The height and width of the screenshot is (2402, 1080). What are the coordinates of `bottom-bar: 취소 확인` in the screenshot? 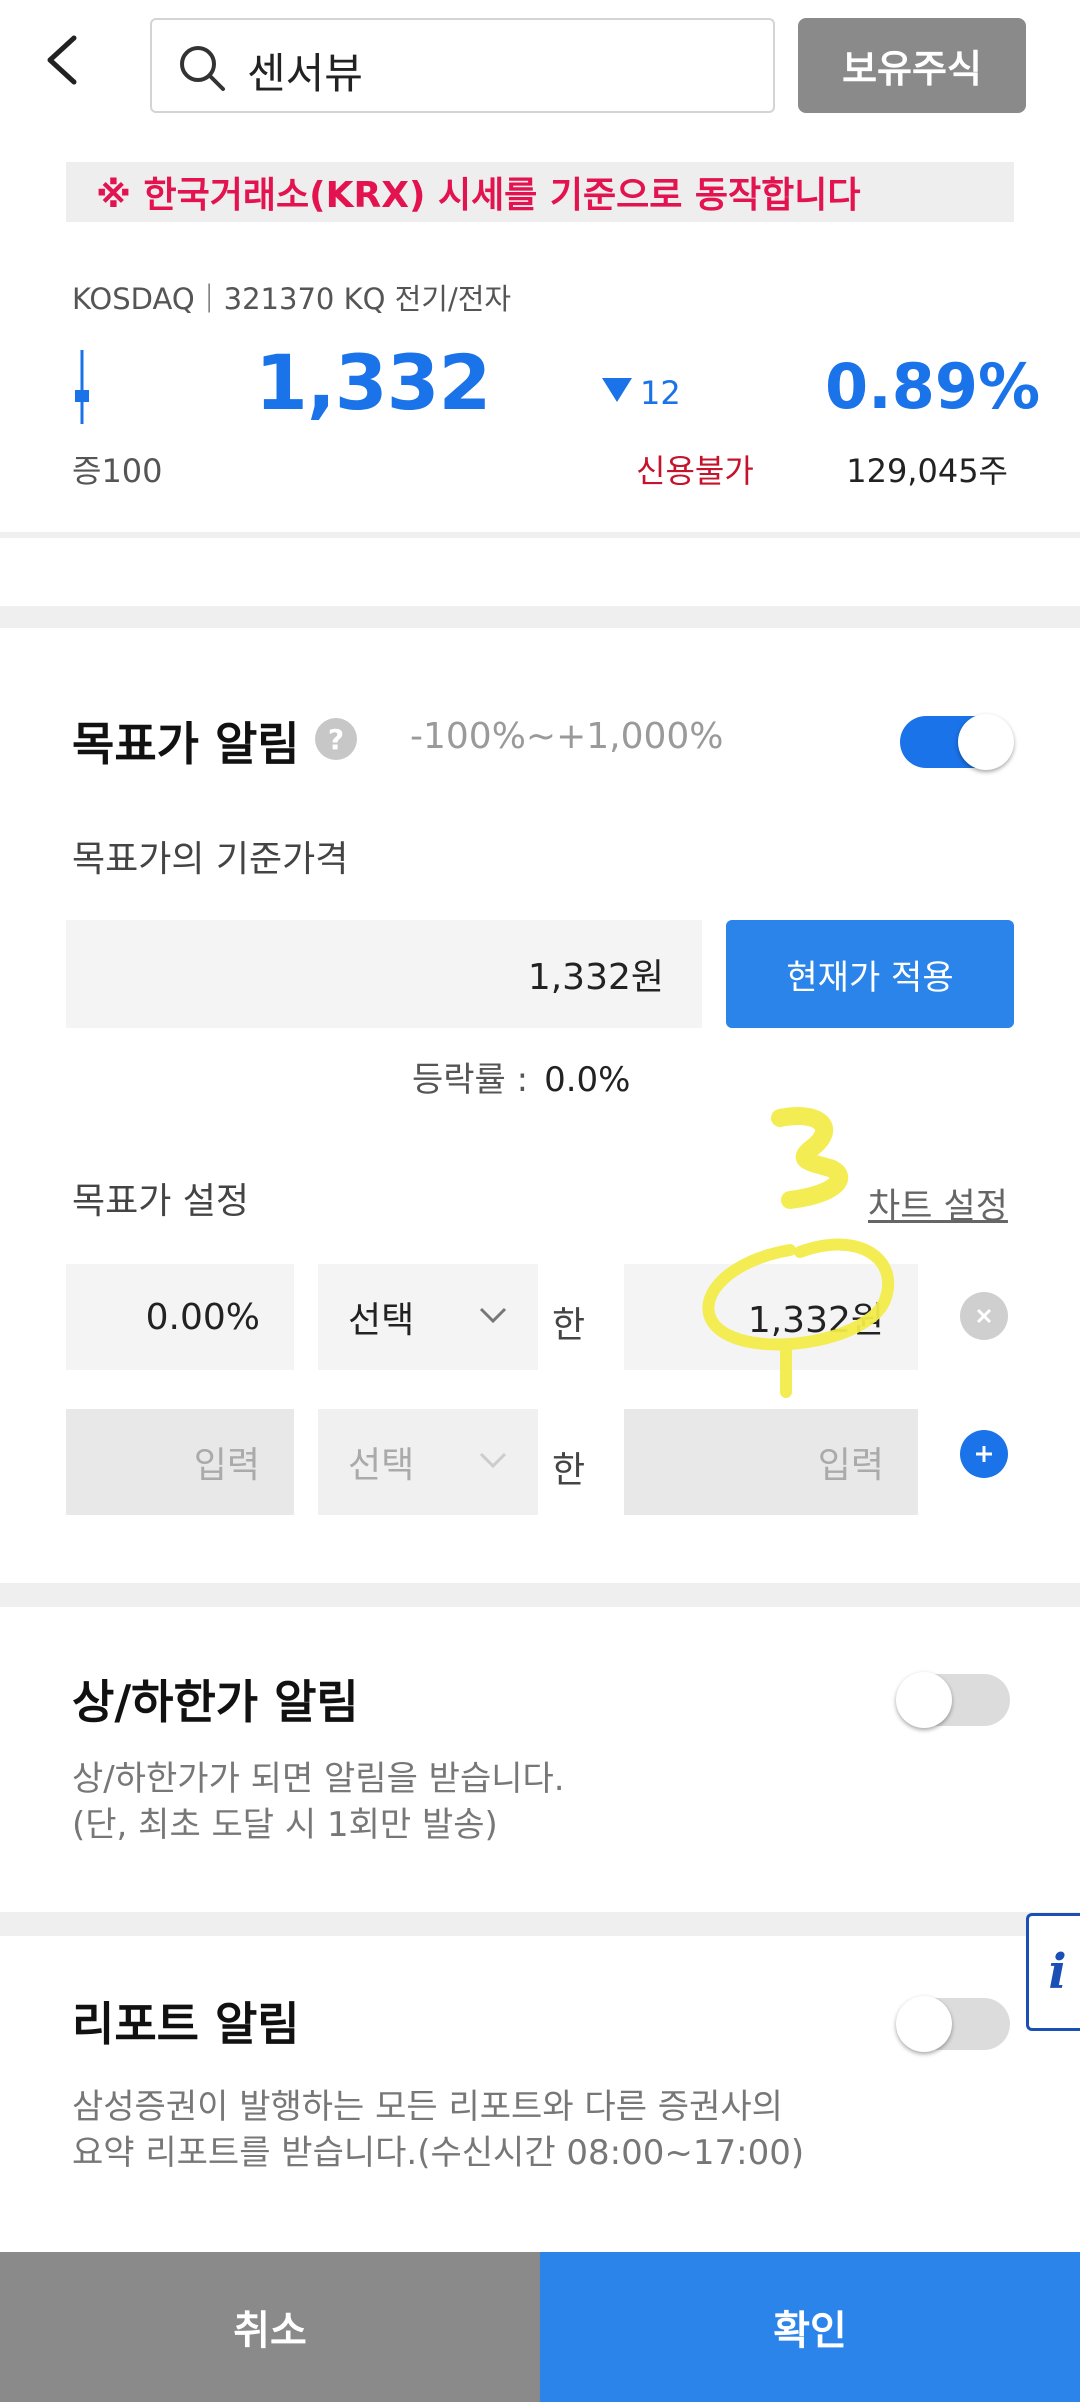 It's located at (540, 2327).